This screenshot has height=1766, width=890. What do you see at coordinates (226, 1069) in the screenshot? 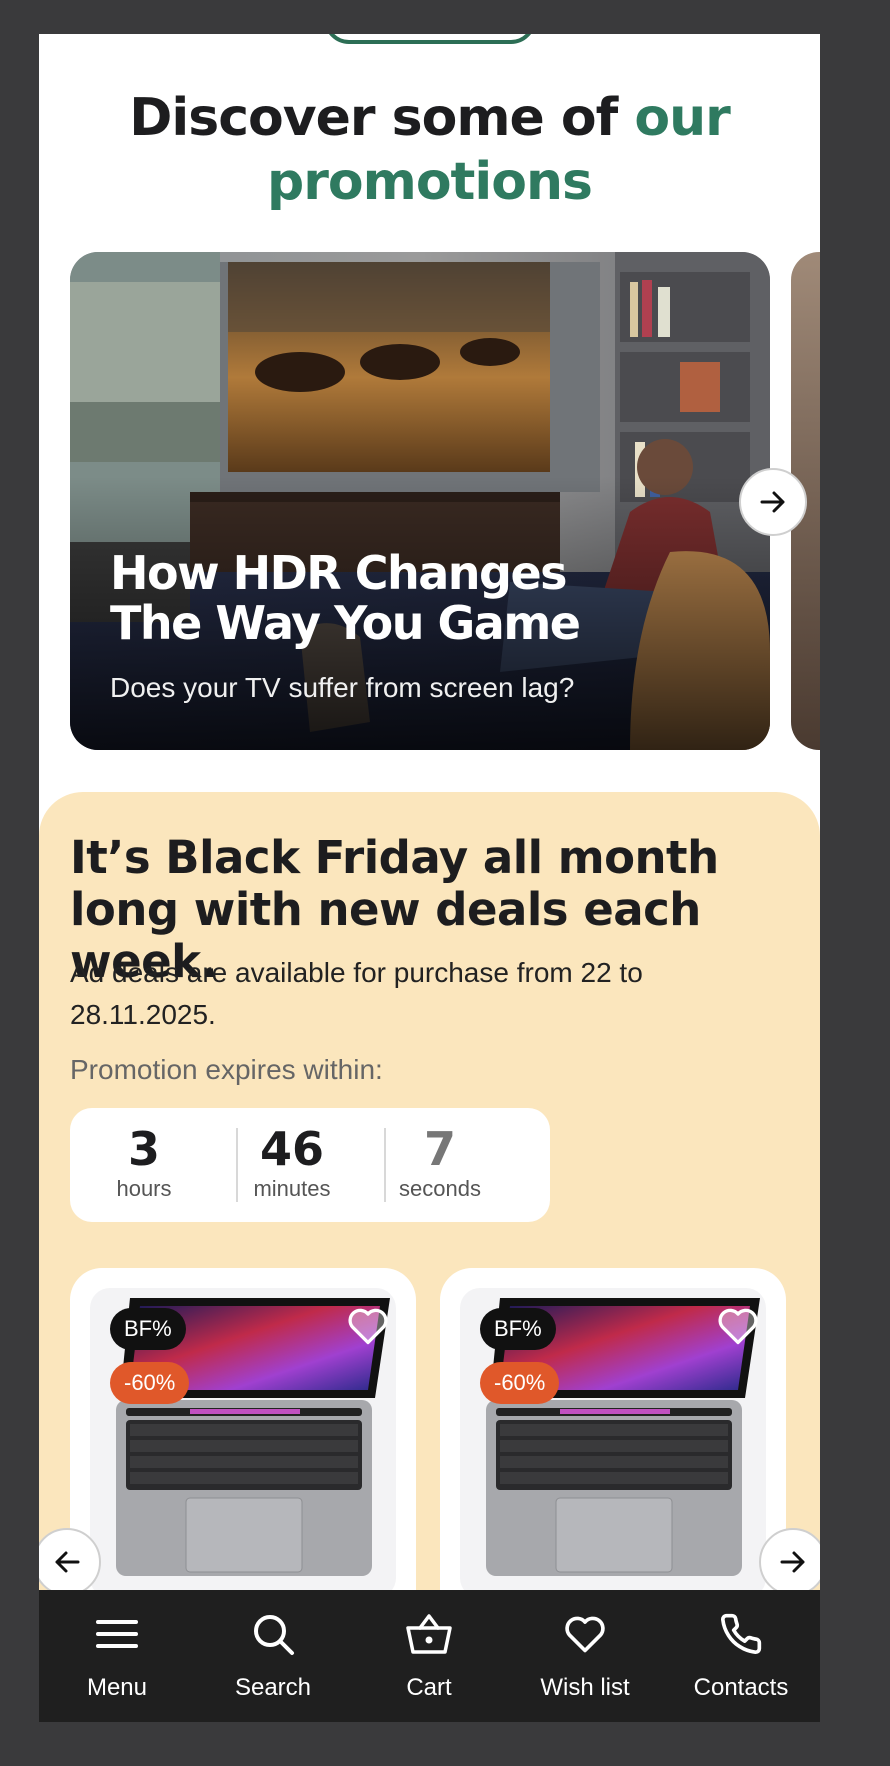
I see `promotion-expires-label: Promotion expires within:` at bounding box center [226, 1069].